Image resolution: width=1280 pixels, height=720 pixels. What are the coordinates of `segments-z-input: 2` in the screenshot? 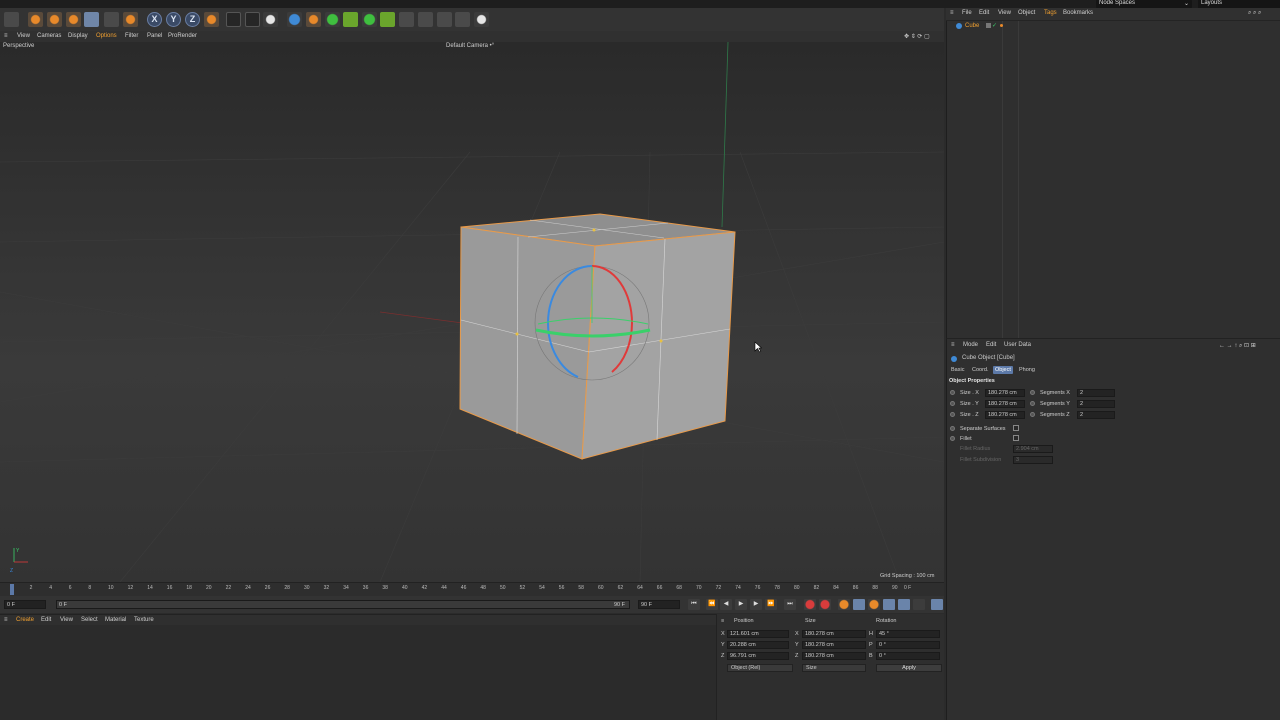 It's located at (1096, 415).